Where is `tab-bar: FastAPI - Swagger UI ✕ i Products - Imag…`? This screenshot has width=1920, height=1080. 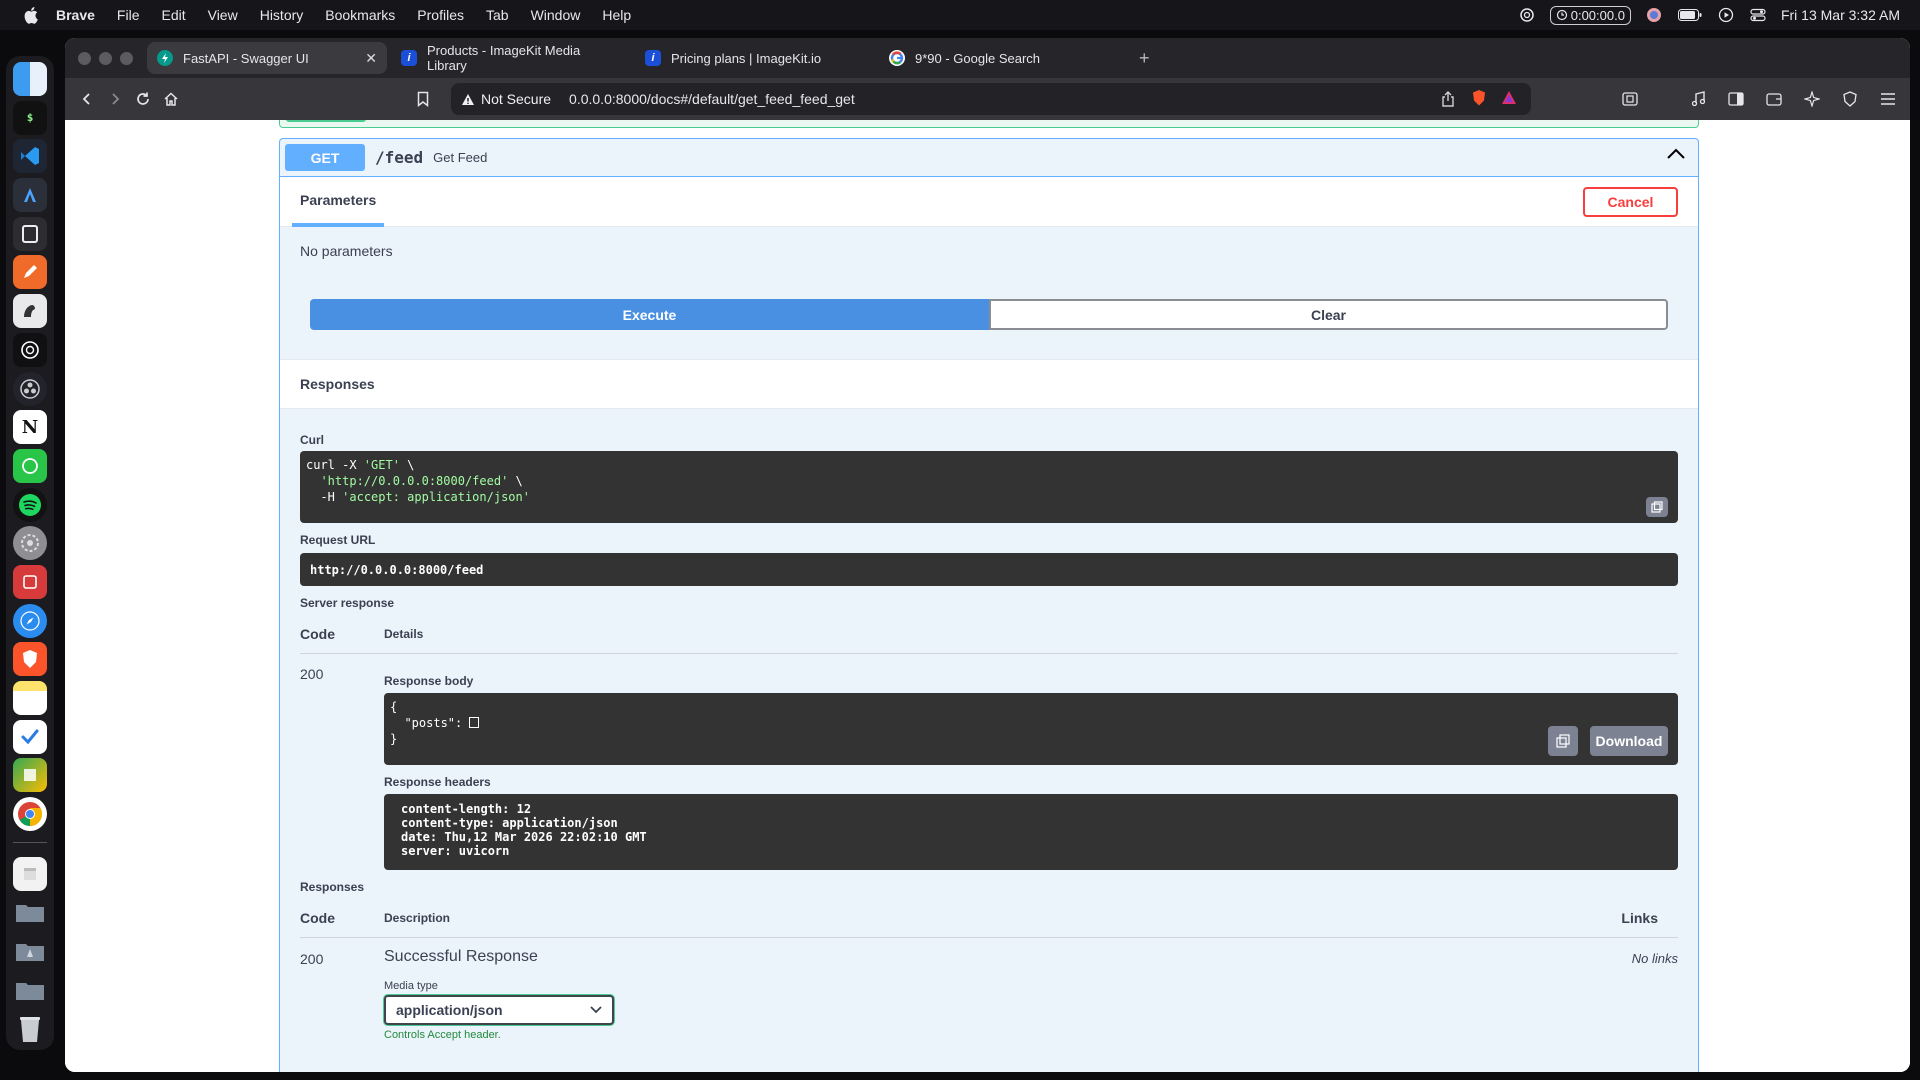 tab-bar: FastAPI - Swagger UI ✕ i Products - Imag… is located at coordinates (987, 58).